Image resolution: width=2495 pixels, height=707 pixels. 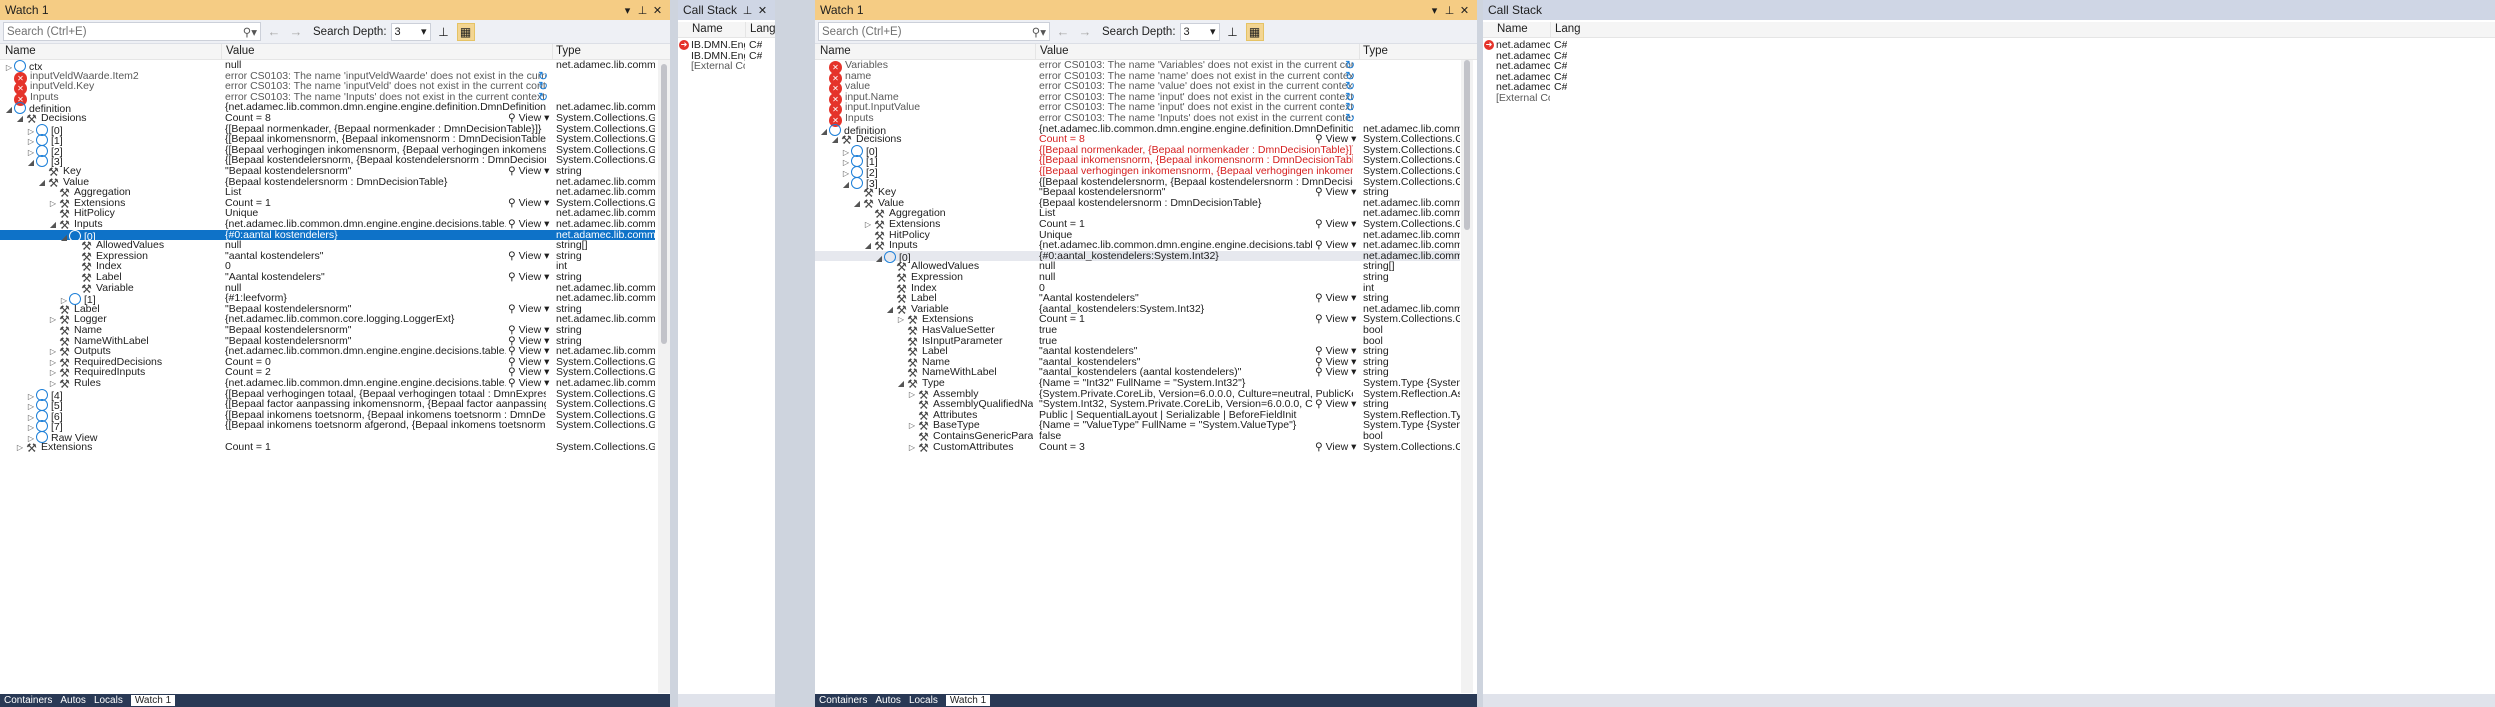 I want to click on chevron-down-icon: ▾, so click(x=254, y=32).